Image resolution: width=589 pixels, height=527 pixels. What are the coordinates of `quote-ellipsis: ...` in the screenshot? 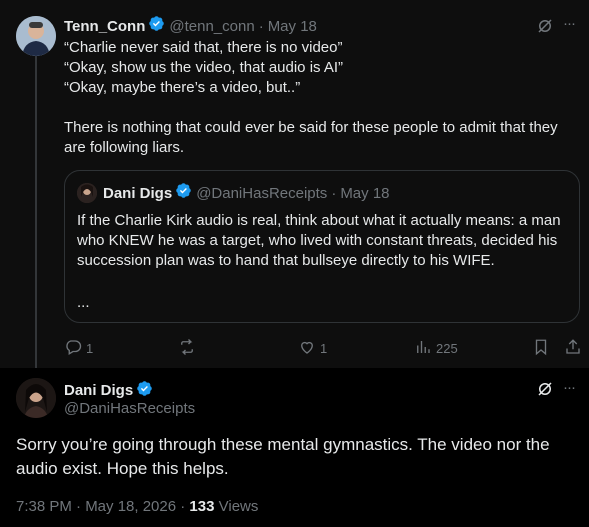 It's located at (83, 302).